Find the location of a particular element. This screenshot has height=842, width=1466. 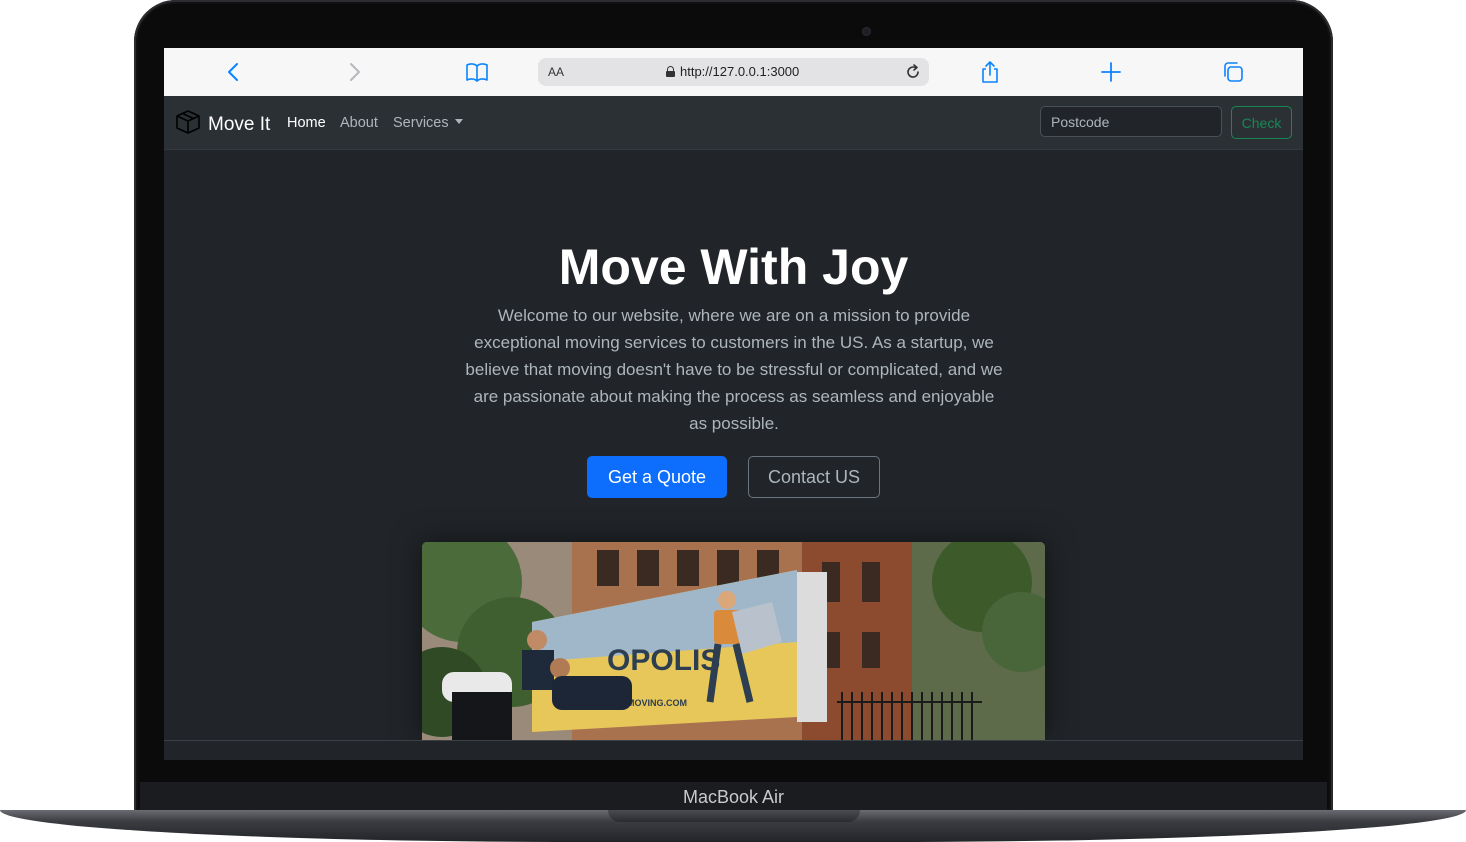

reader-aa-button: AA is located at coordinates (556, 72).